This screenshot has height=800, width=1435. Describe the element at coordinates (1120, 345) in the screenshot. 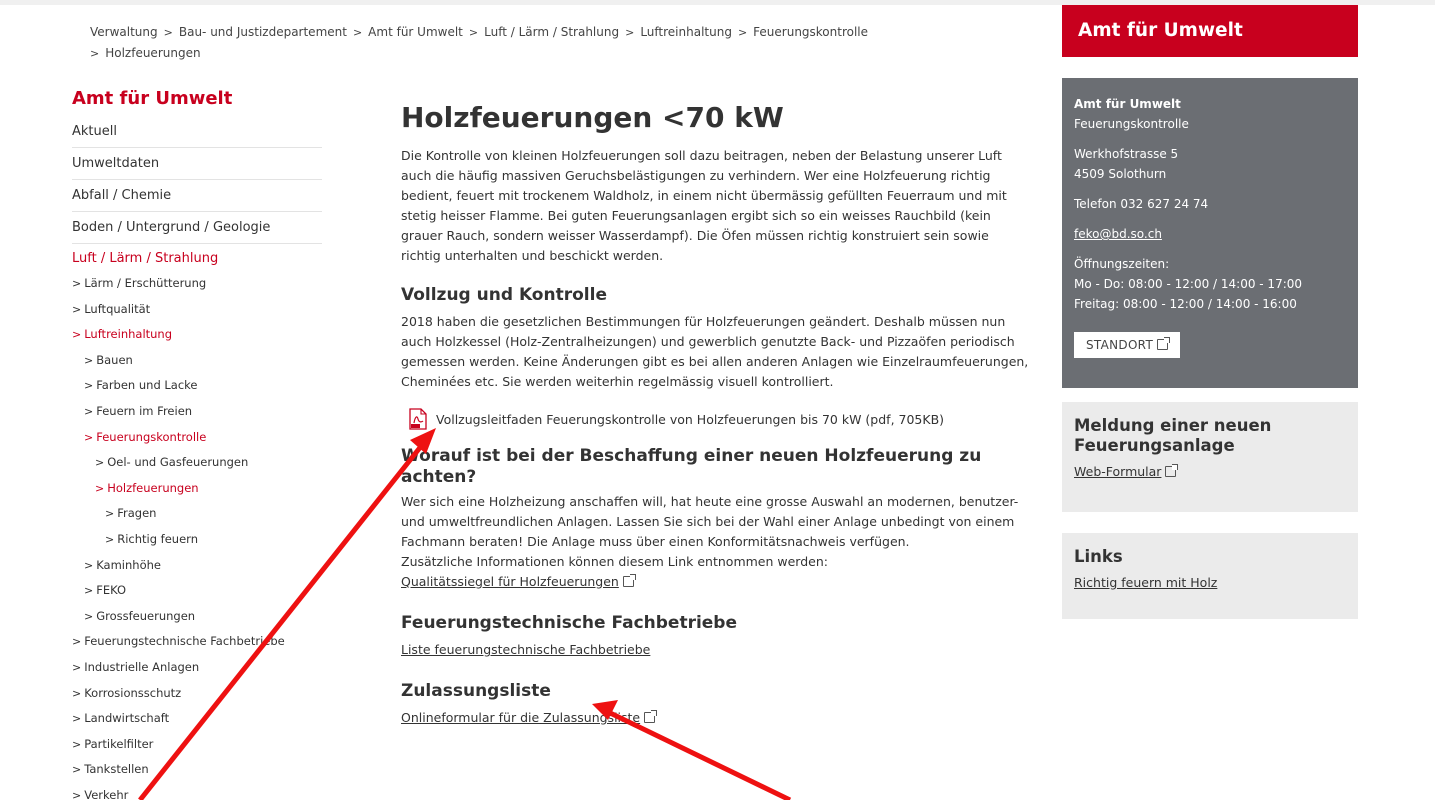

I see `standort-button-label: STANDORT` at that location.